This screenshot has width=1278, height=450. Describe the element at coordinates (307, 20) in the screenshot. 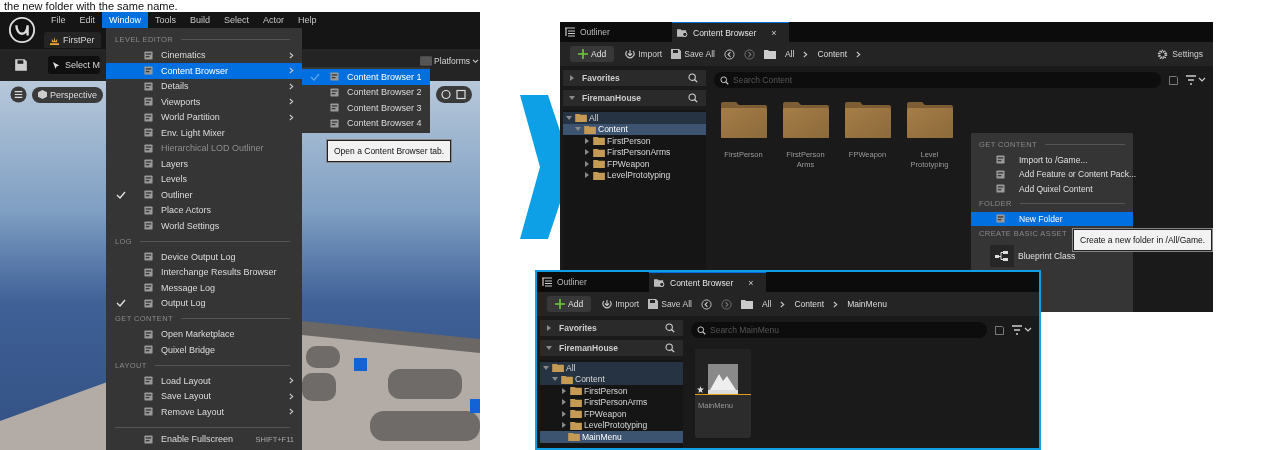

I see `menu-bar-item: Help` at that location.